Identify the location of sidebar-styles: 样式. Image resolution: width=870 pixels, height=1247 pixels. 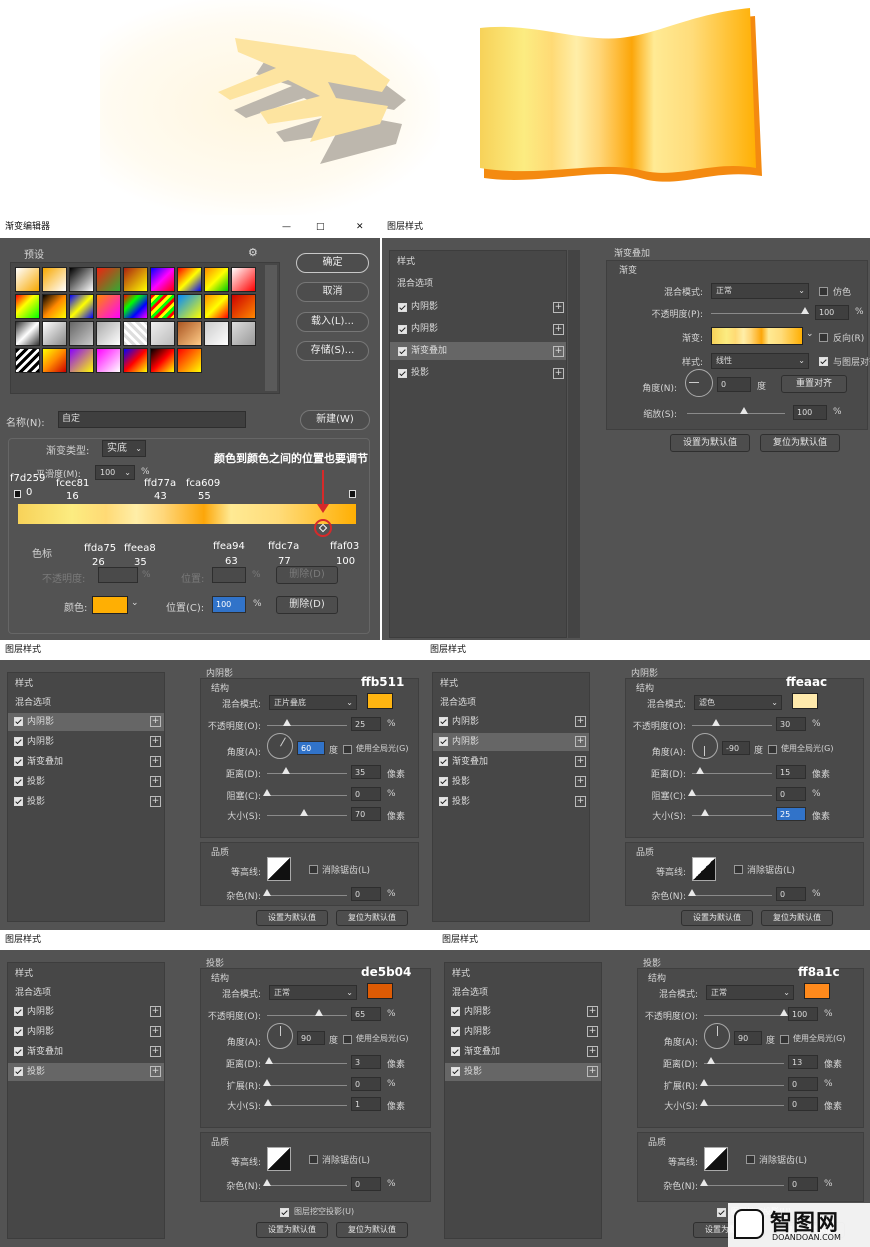
(86, 684).